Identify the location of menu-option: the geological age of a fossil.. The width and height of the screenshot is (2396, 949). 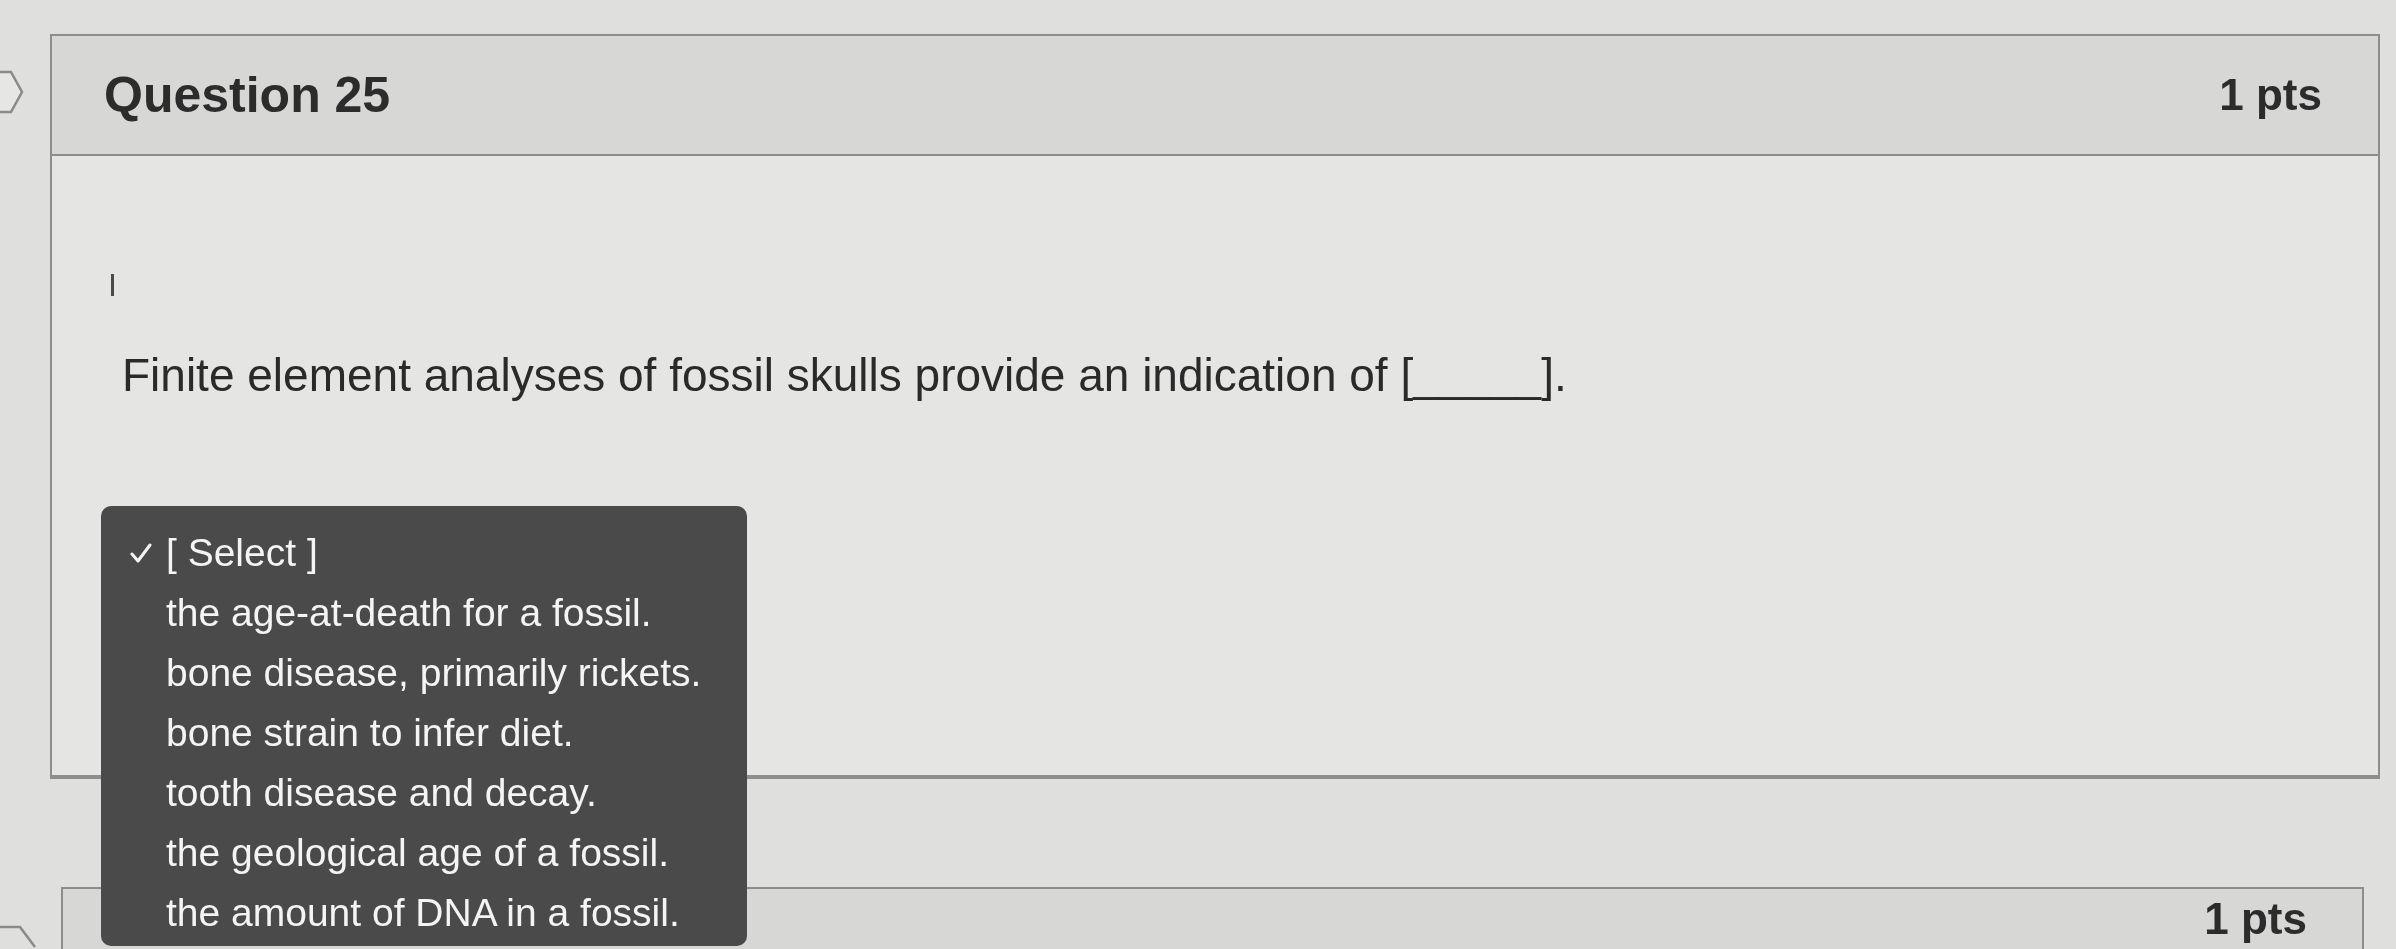
(424, 853).